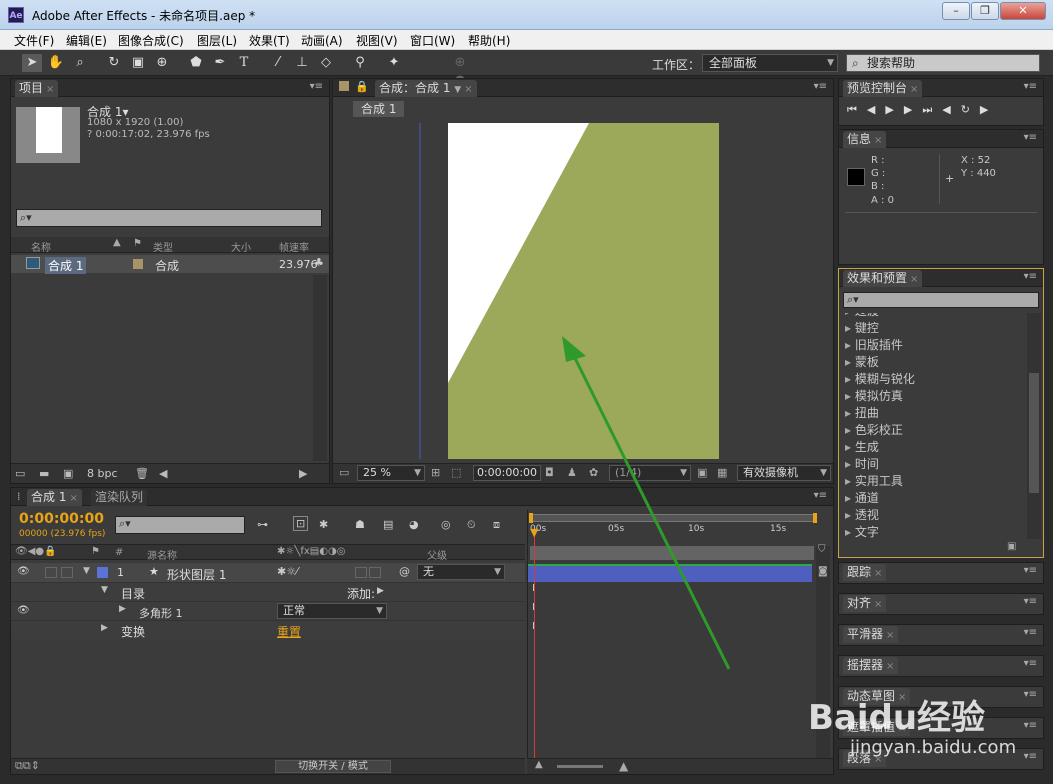 This screenshot has height=784, width=1053. I want to click on lock-box, so click(67, 572).